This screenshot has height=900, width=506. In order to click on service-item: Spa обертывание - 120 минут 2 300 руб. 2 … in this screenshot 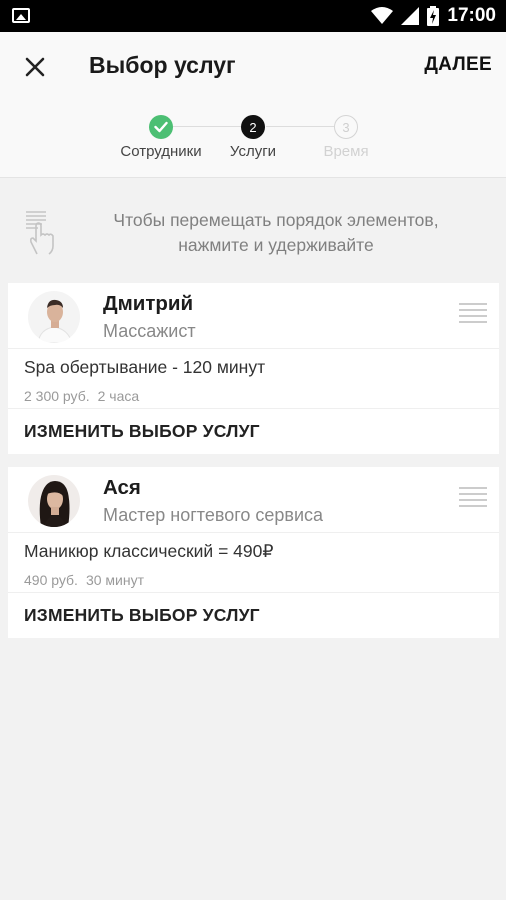, I will do `click(253, 379)`.